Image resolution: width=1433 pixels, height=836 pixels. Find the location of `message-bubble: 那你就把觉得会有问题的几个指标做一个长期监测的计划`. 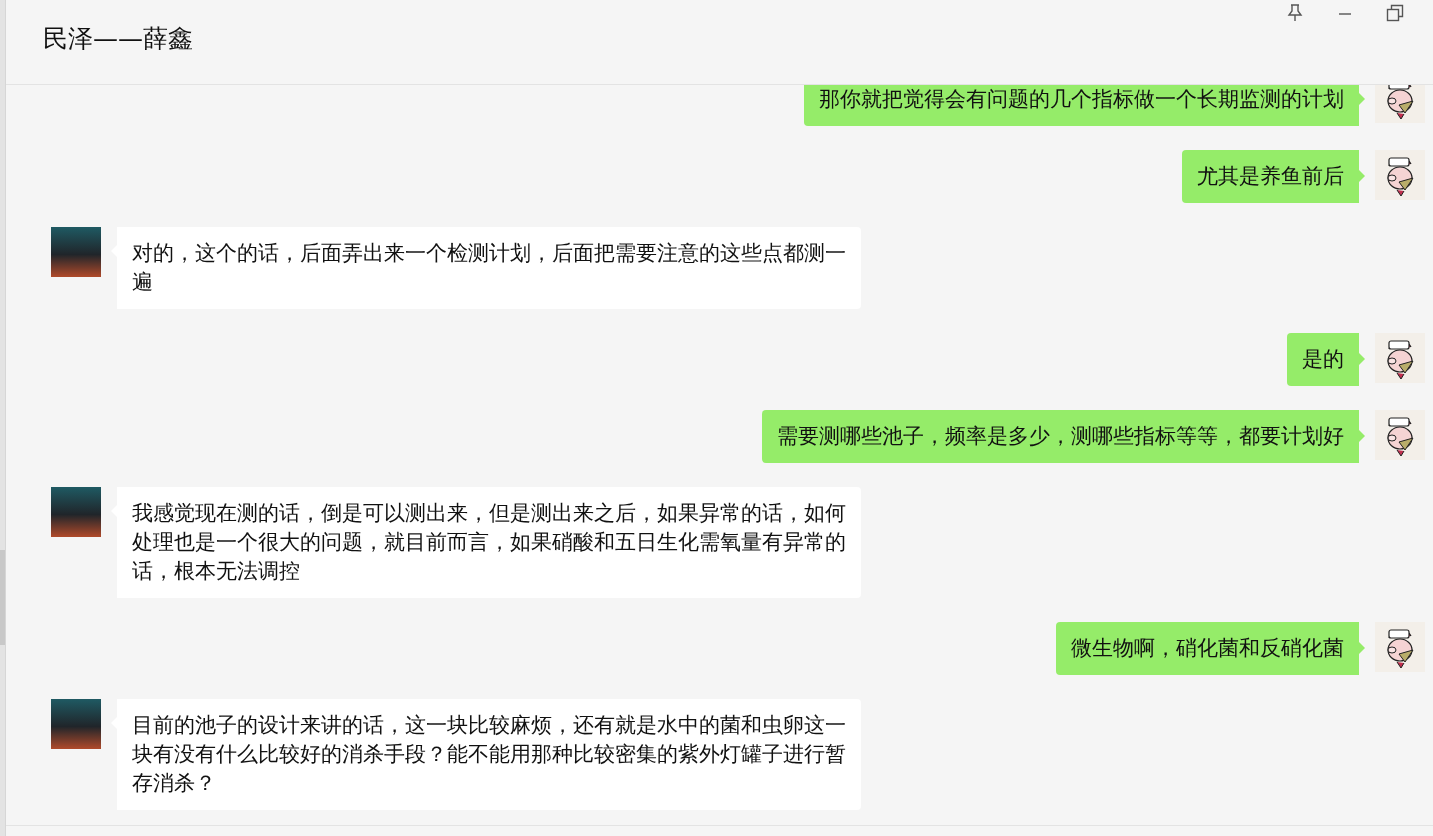

message-bubble: 那你就把觉得会有问题的几个指标做一个长期监测的计划 is located at coordinates (1084, 105).